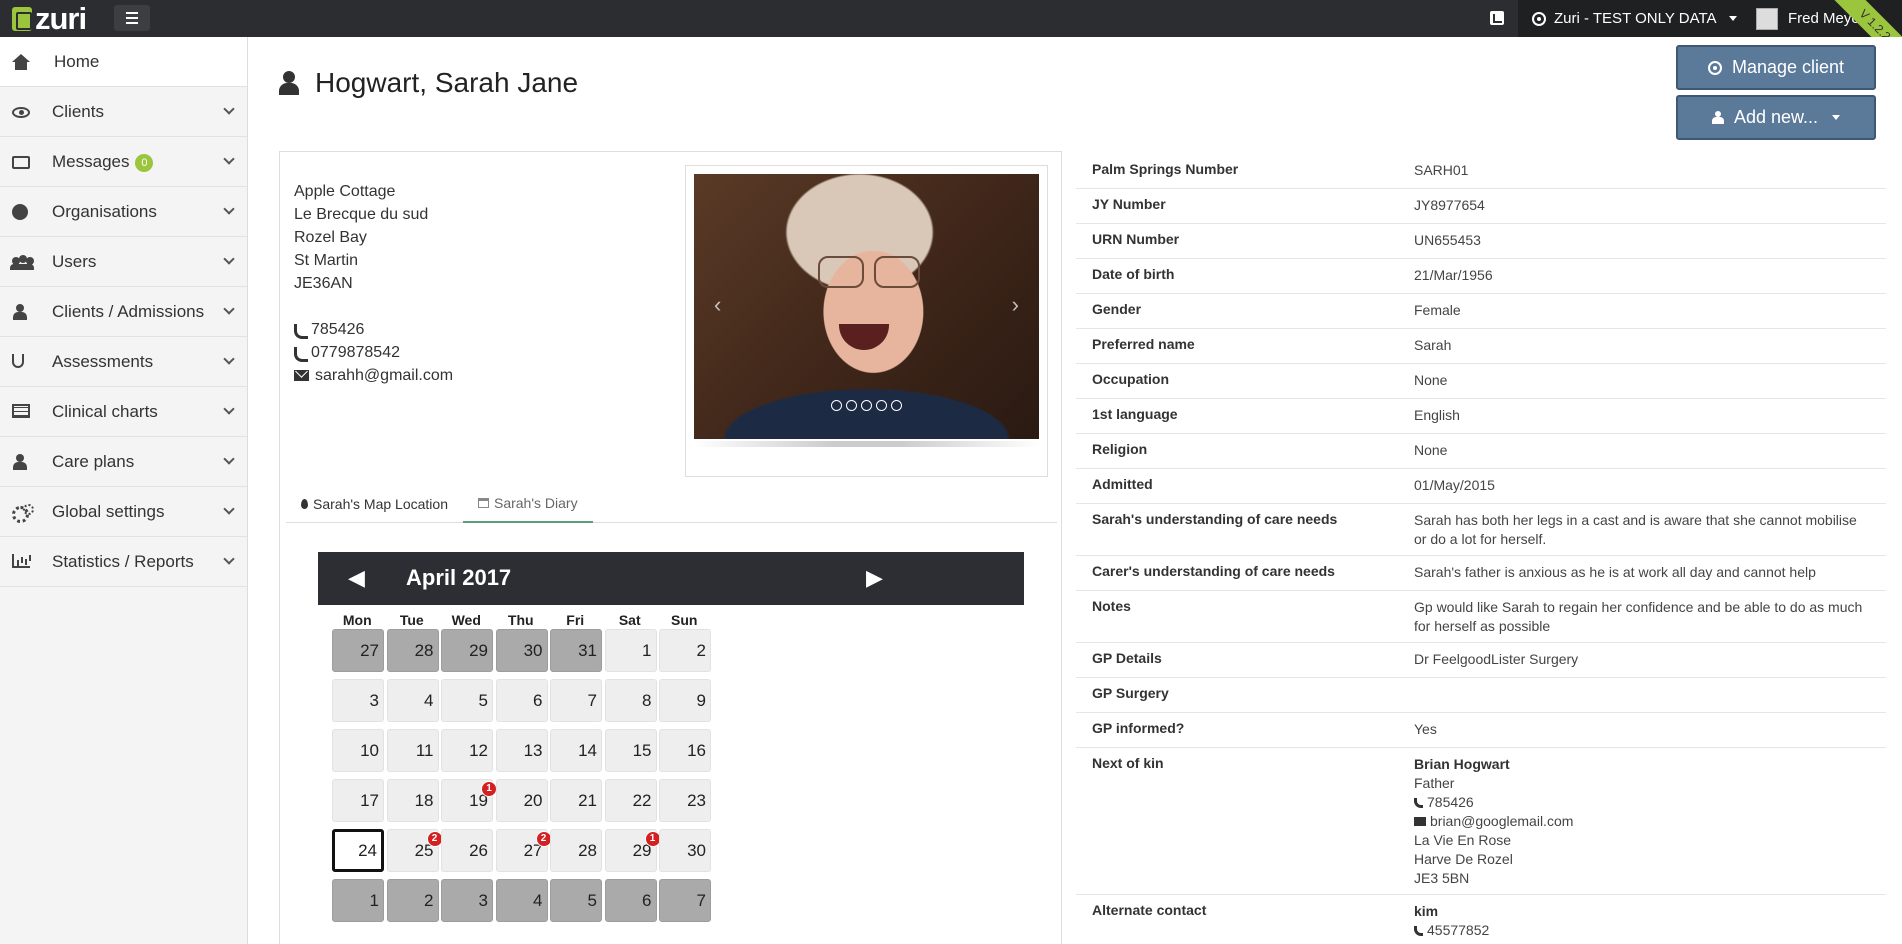  Describe the element at coordinates (1639, 802) in the screenshot. I see `kin-phone-line: 785426` at that location.